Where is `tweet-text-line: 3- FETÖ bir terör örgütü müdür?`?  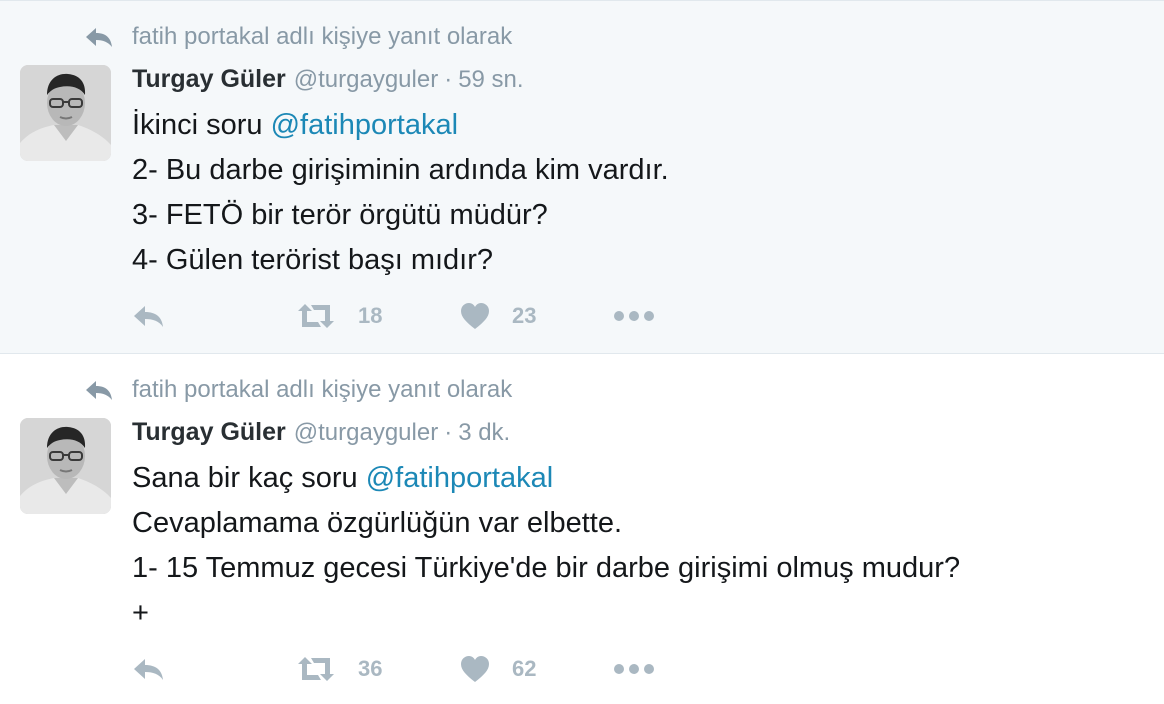
tweet-text-line: 3- FETÖ bir terör örgütü müdür? is located at coordinates (340, 215).